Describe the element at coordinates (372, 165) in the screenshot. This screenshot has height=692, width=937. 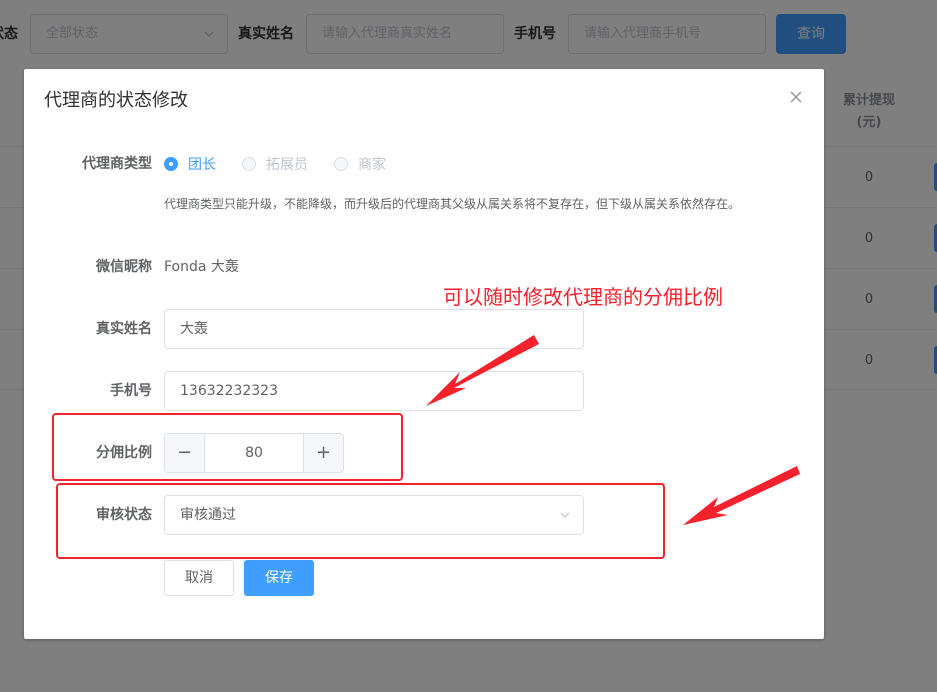
I see `radio-label: 商家` at that location.